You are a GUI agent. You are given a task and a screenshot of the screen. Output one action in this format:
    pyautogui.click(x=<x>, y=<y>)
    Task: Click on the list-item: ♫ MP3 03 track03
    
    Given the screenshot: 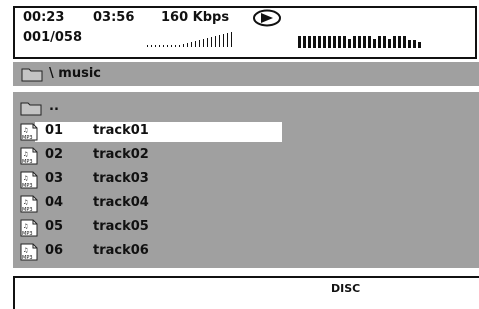 What is the action you would take?
    pyautogui.click(x=246, y=180)
    